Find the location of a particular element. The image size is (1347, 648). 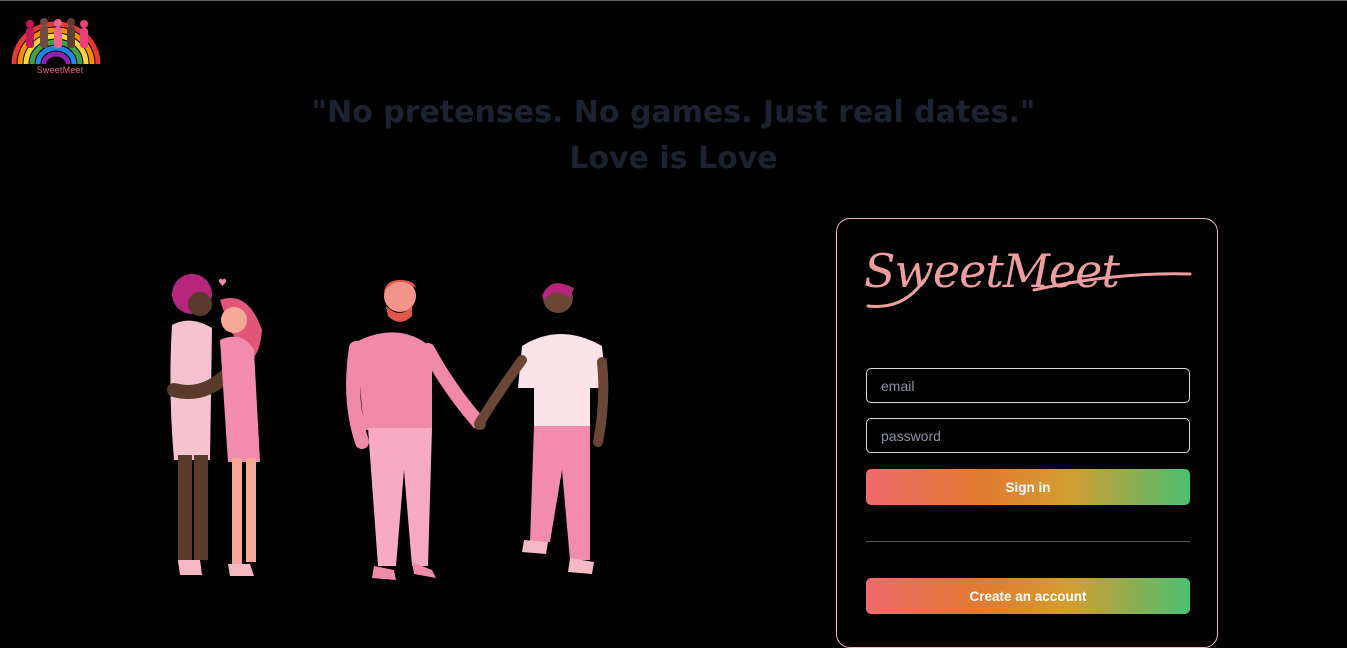

brand-script-text: SweetMeet is located at coordinates (992, 271).